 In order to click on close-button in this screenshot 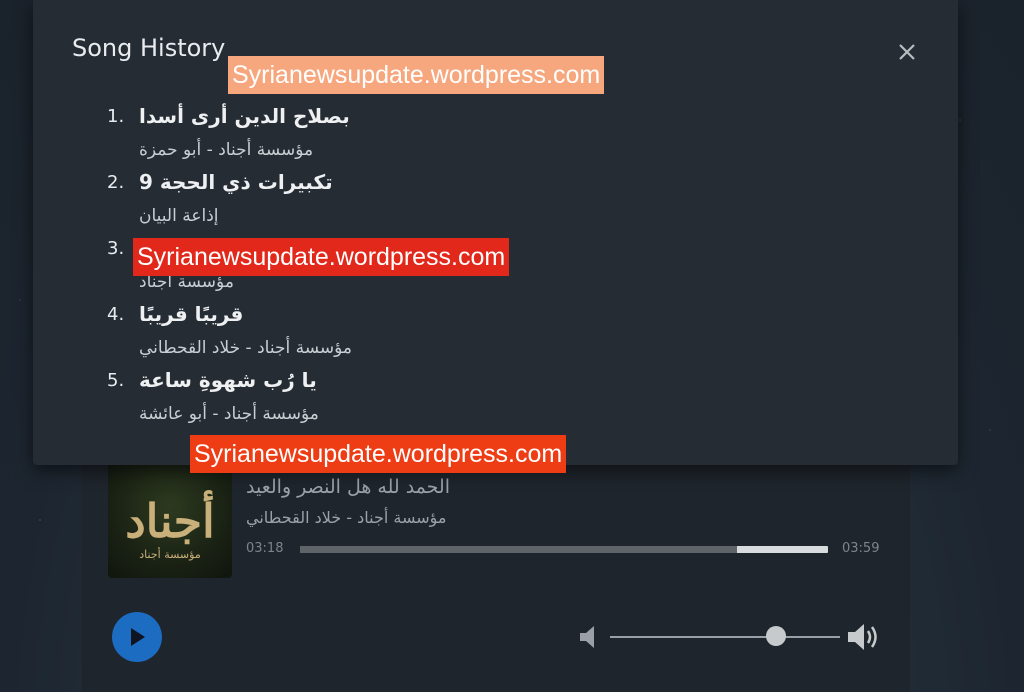, I will do `click(907, 52)`.